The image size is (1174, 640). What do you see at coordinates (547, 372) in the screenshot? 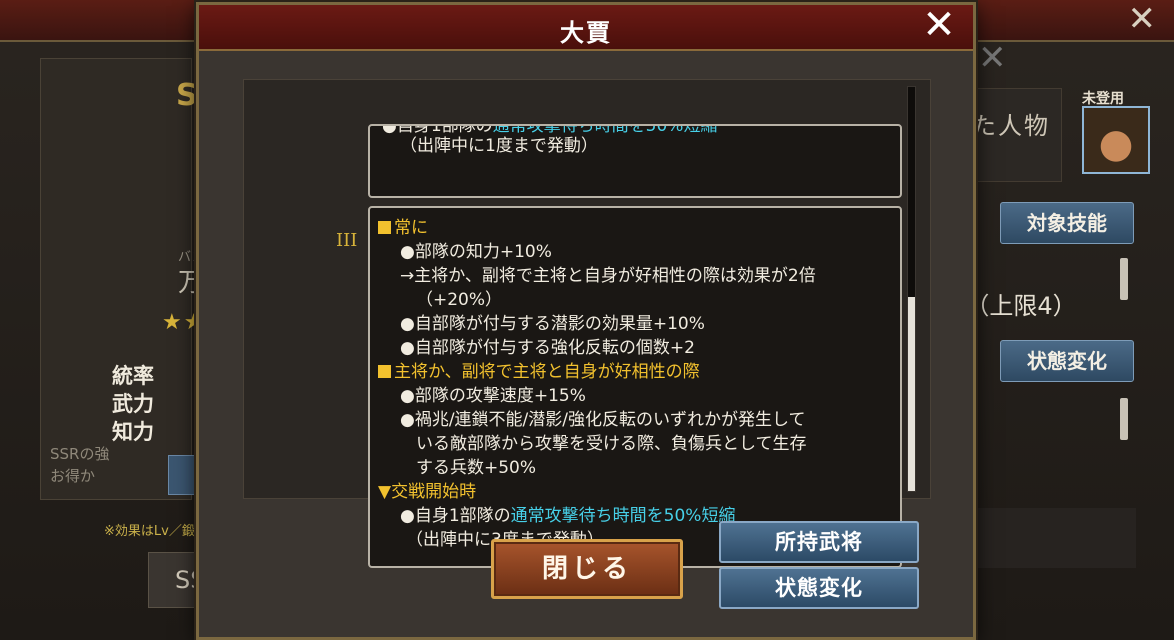
I see `section2-header-text: 主将か、副将で主将と自身が好相性の際` at bounding box center [547, 372].